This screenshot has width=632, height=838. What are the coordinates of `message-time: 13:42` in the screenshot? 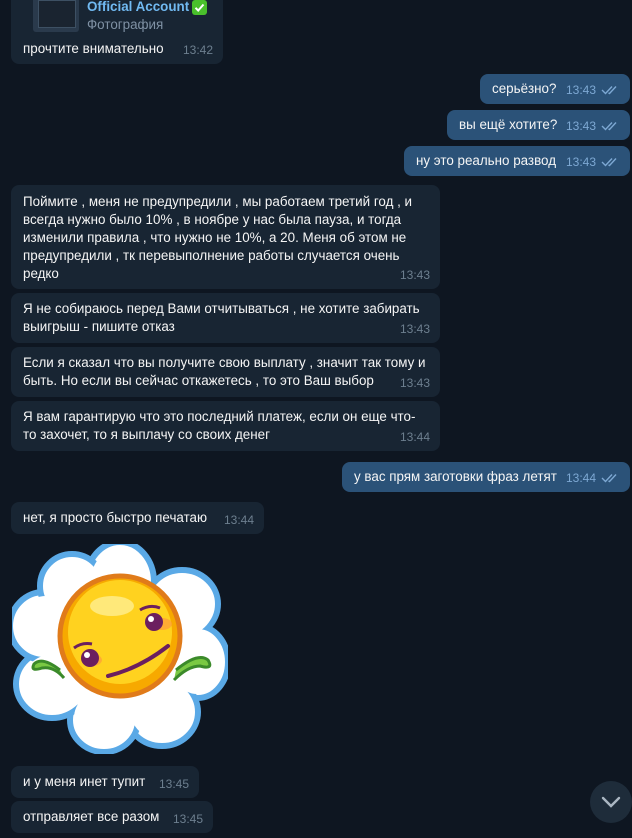 It's located at (197, 50).